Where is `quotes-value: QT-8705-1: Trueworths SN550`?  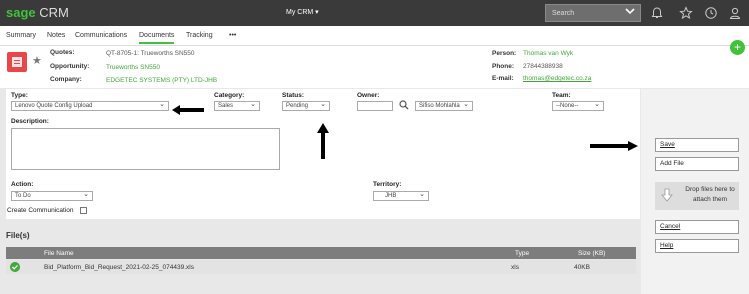 quotes-value: QT-8705-1: Trueworths SN550 is located at coordinates (150, 53).